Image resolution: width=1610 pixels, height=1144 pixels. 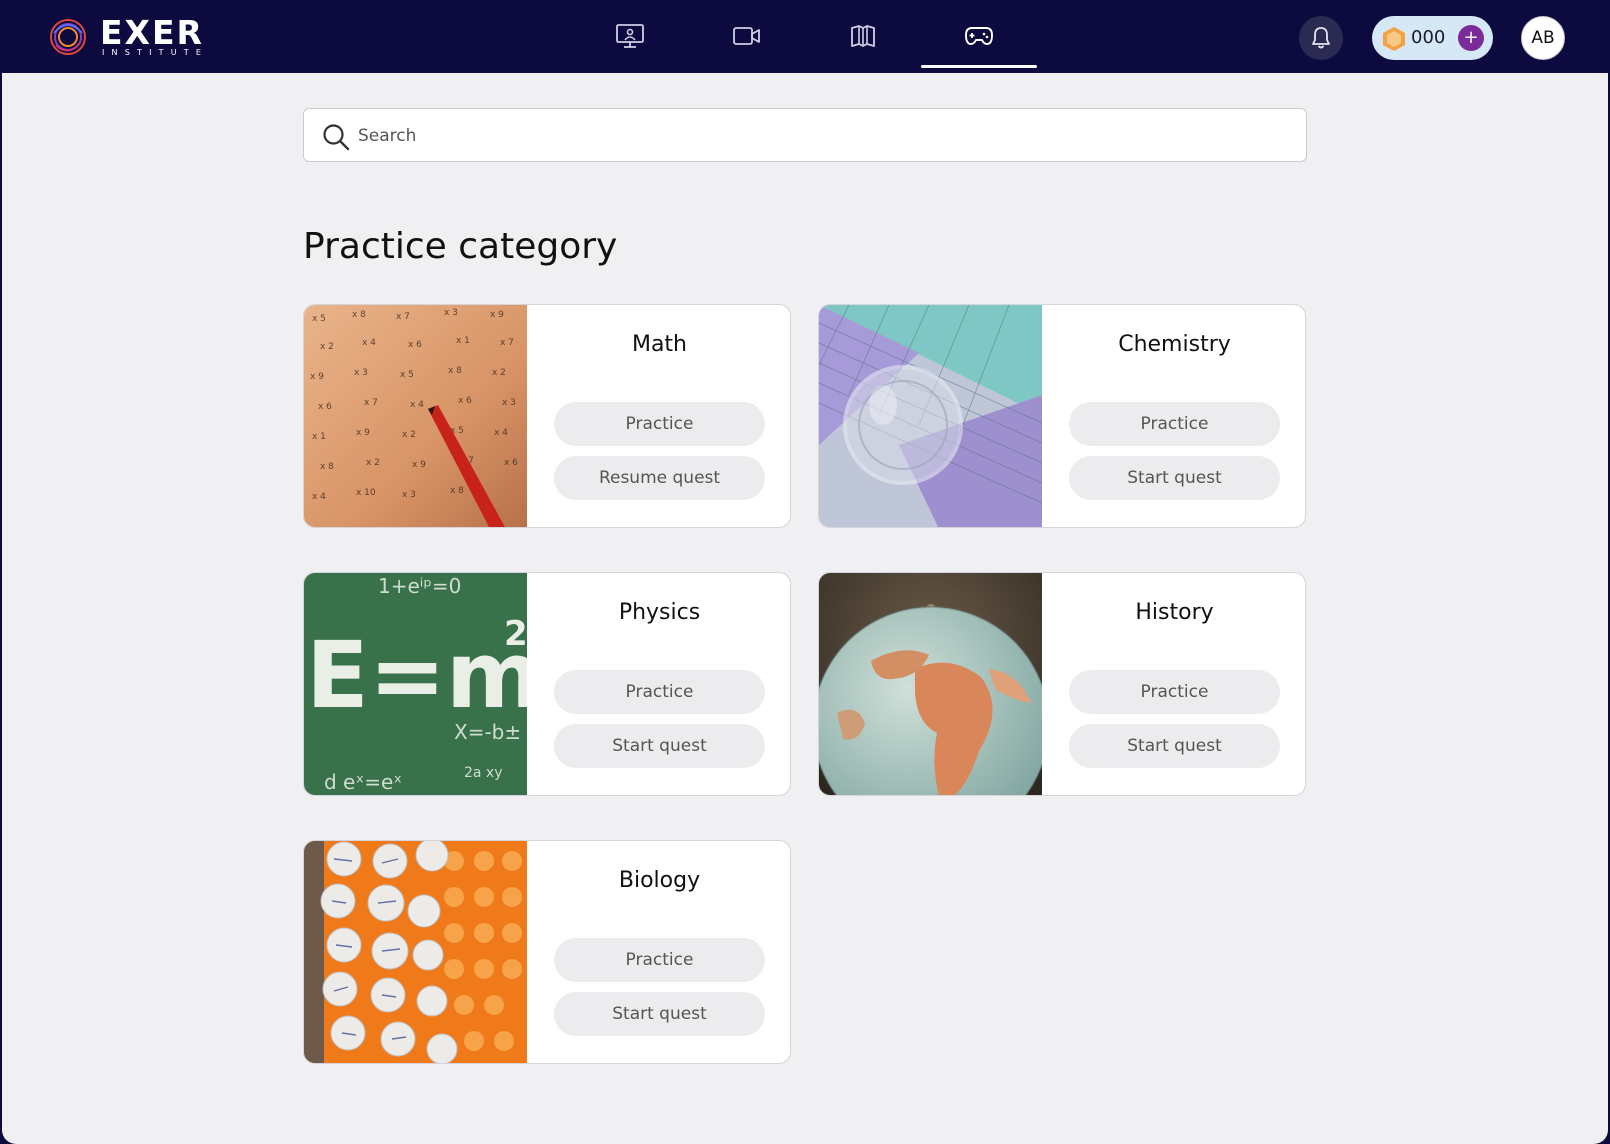 What do you see at coordinates (419, 586) in the screenshot?
I see `svg-text: 1+eⁱᵖ=0` at bounding box center [419, 586].